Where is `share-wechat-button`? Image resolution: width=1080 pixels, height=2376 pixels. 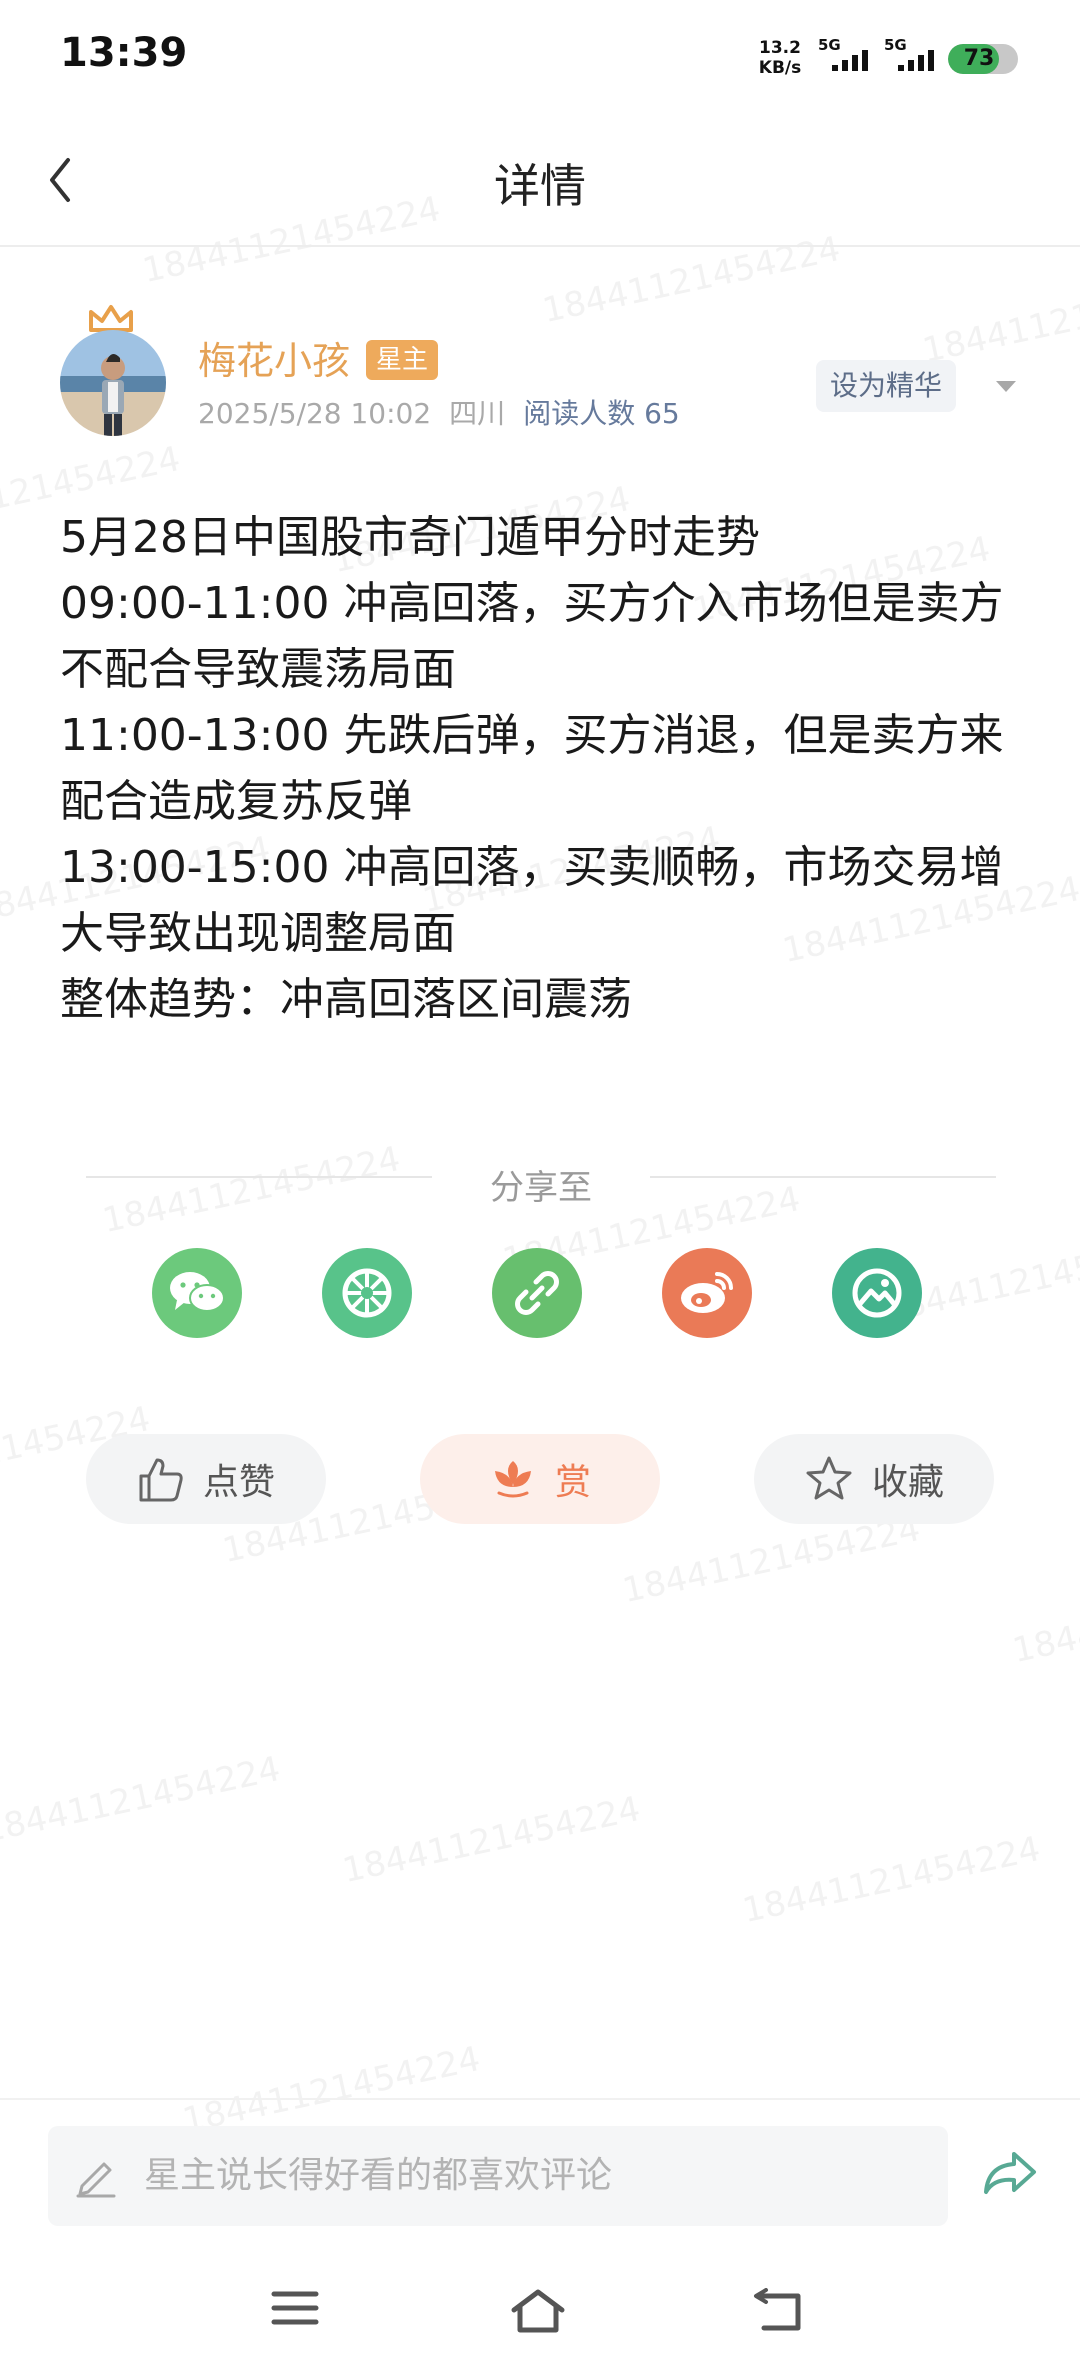
share-wechat-button is located at coordinates (197, 1293).